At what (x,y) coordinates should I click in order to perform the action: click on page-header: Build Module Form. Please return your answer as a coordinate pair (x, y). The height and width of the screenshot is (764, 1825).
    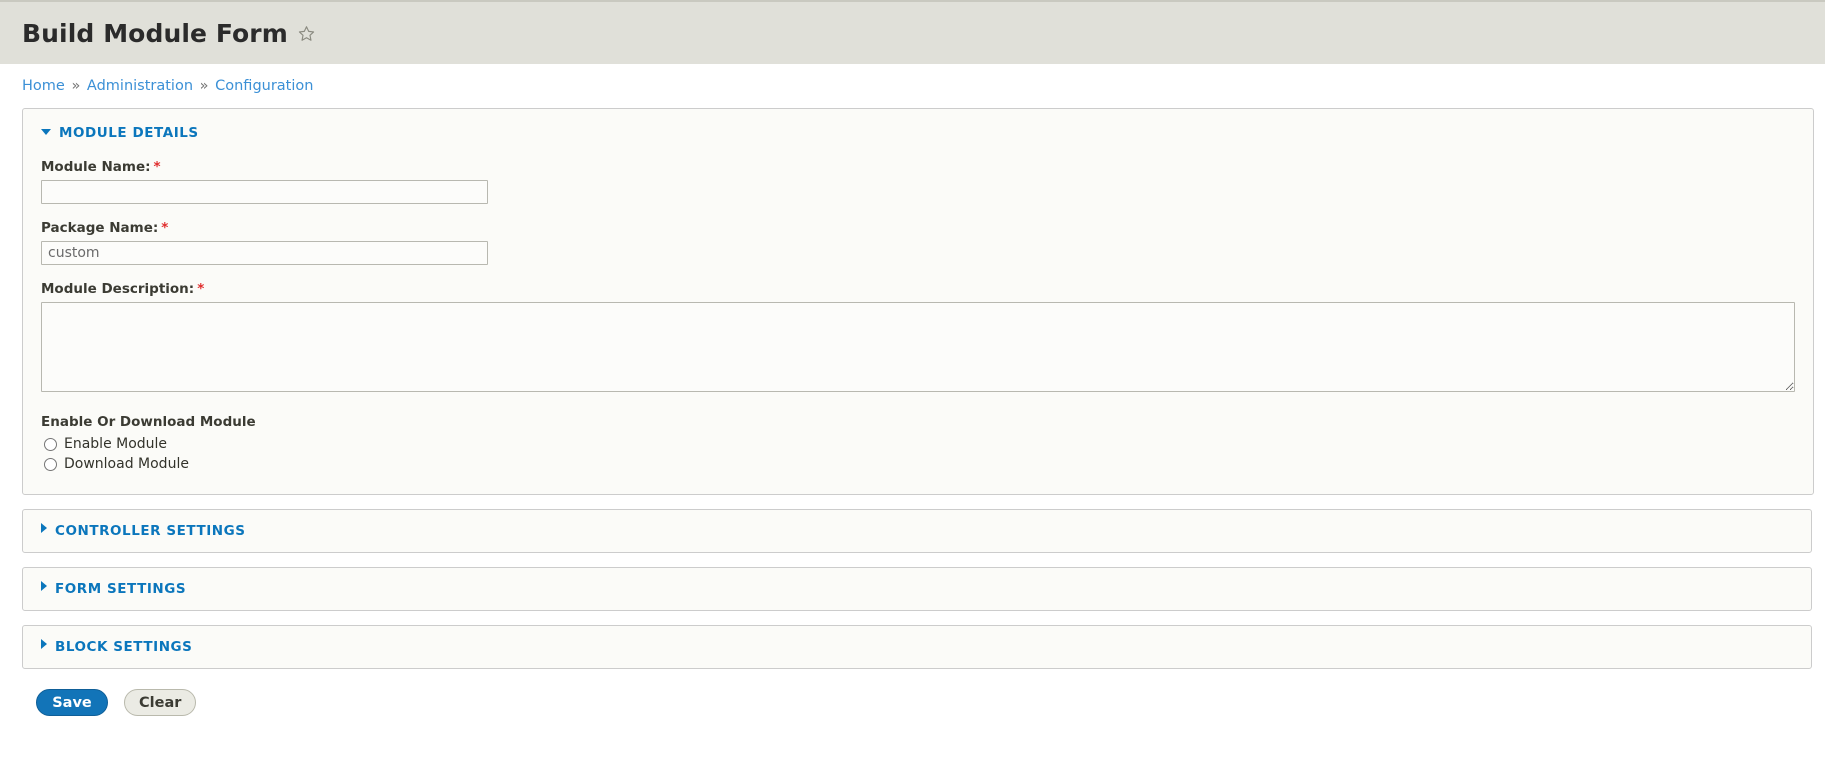
    Looking at the image, I should click on (912, 32).